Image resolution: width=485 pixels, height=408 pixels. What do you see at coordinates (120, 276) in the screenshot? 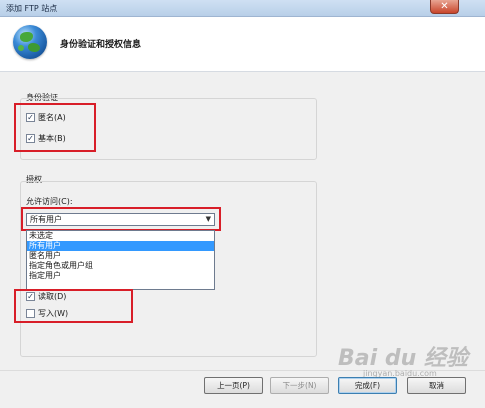
I see `option-specified-users: 指定用户` at bounding box center [120, 276].